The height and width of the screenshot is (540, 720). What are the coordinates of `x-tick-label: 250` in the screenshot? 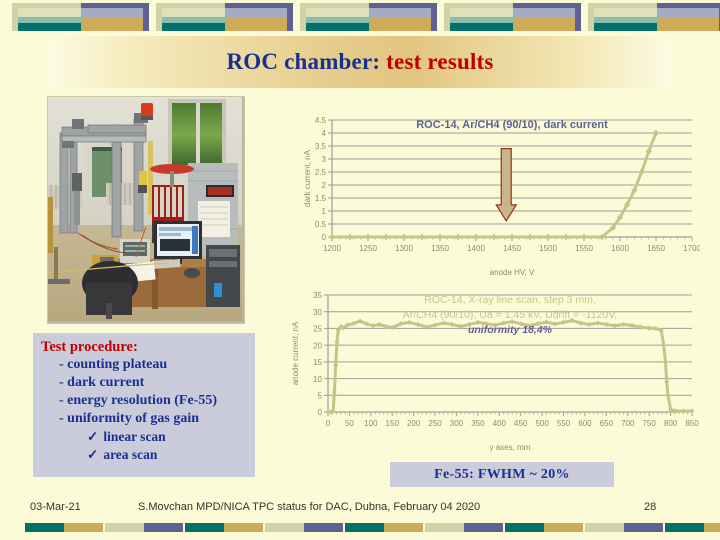 It's located at (435, 423).